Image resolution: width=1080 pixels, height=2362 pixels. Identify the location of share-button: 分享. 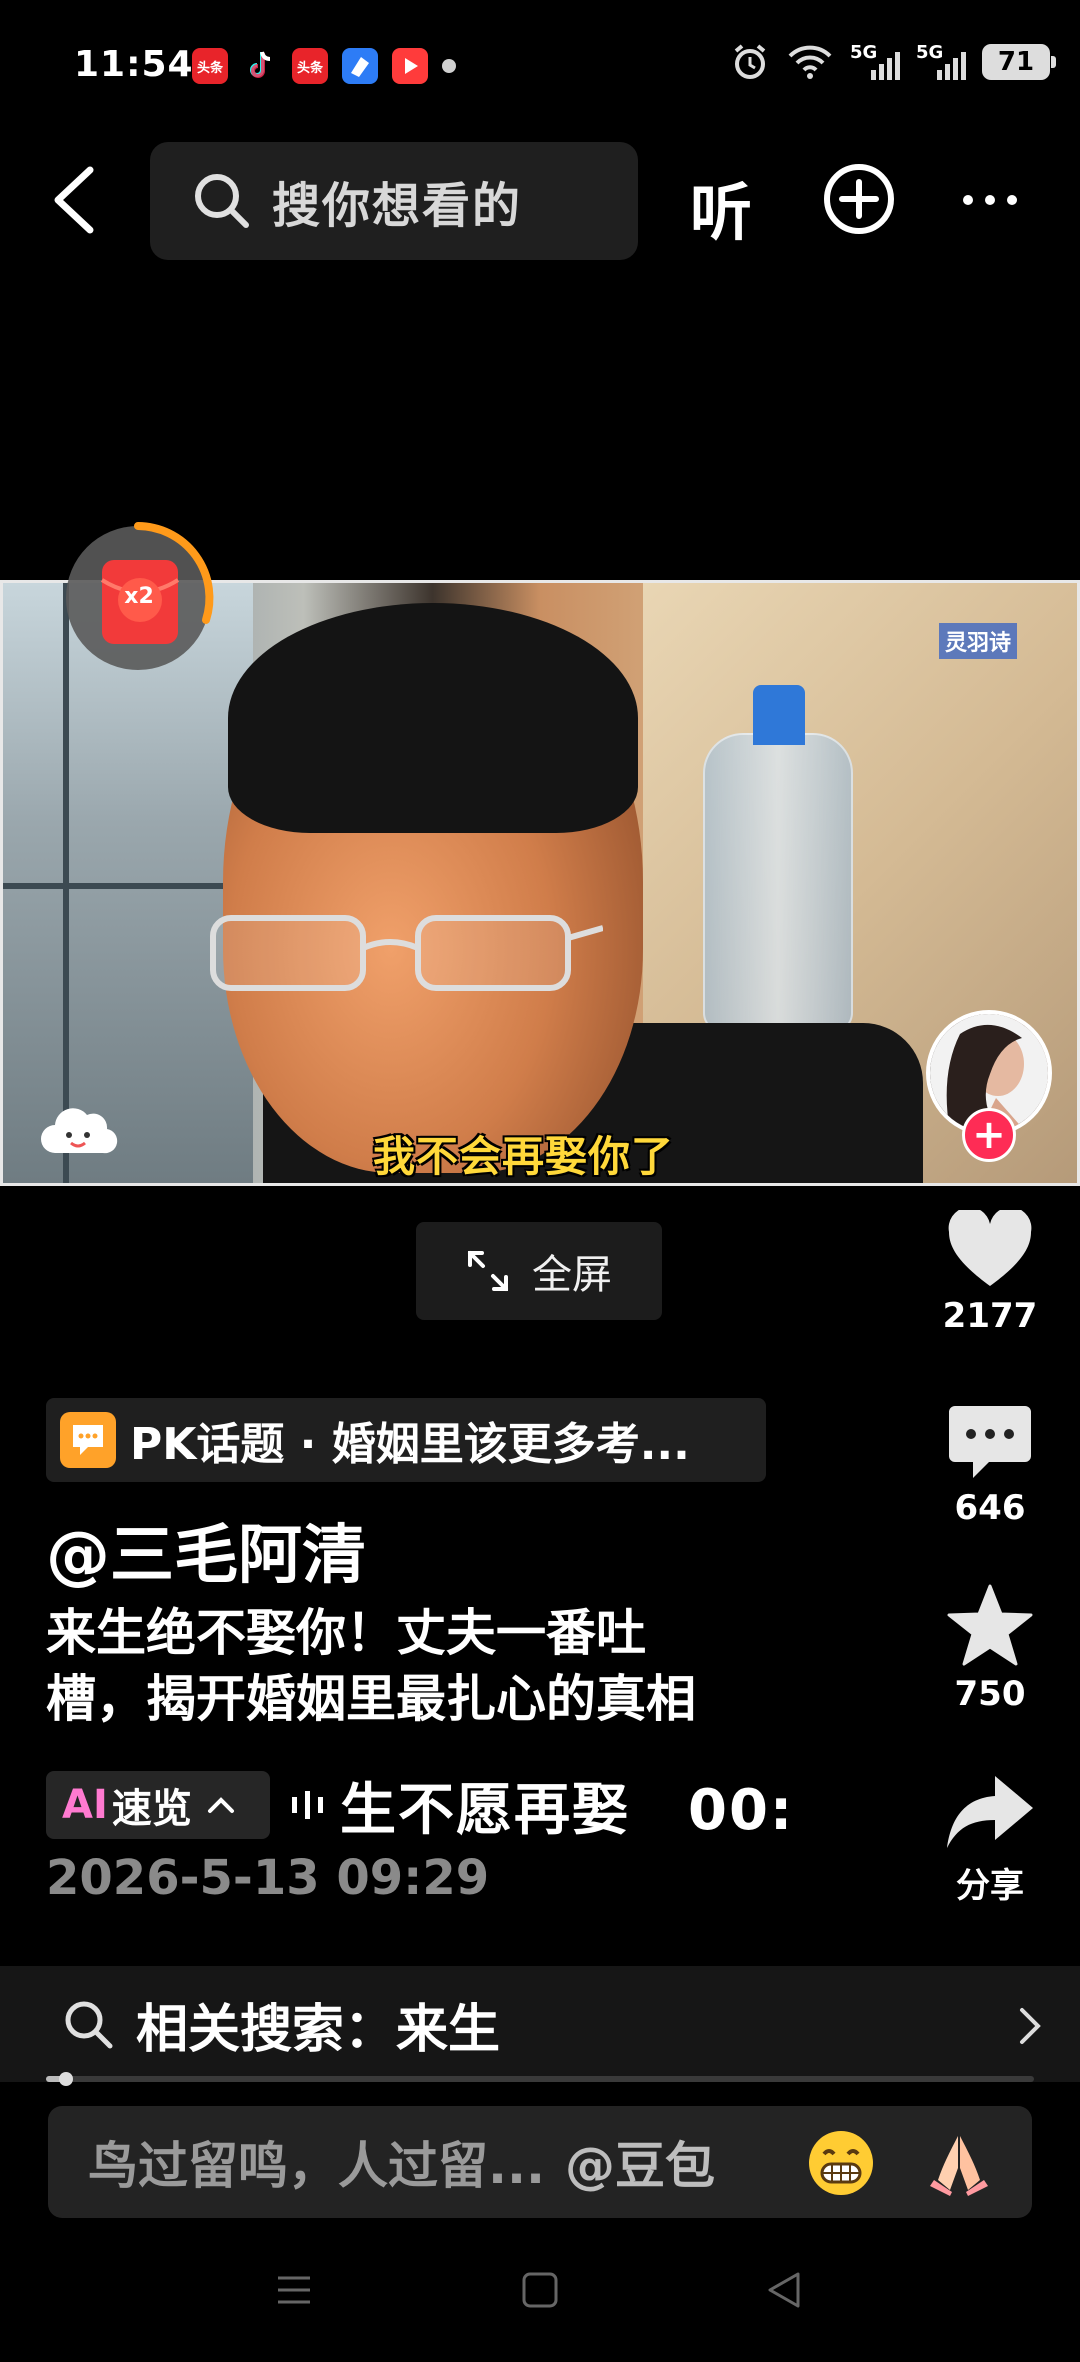
(990, 1839).